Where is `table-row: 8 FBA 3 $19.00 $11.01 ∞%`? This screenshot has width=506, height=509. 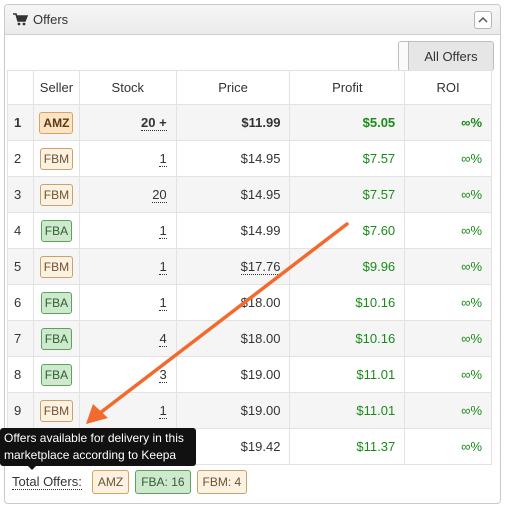
table-row: 8 FBA 3 $19.00 $11.01 ∞% is located at coordinates (249, 374).